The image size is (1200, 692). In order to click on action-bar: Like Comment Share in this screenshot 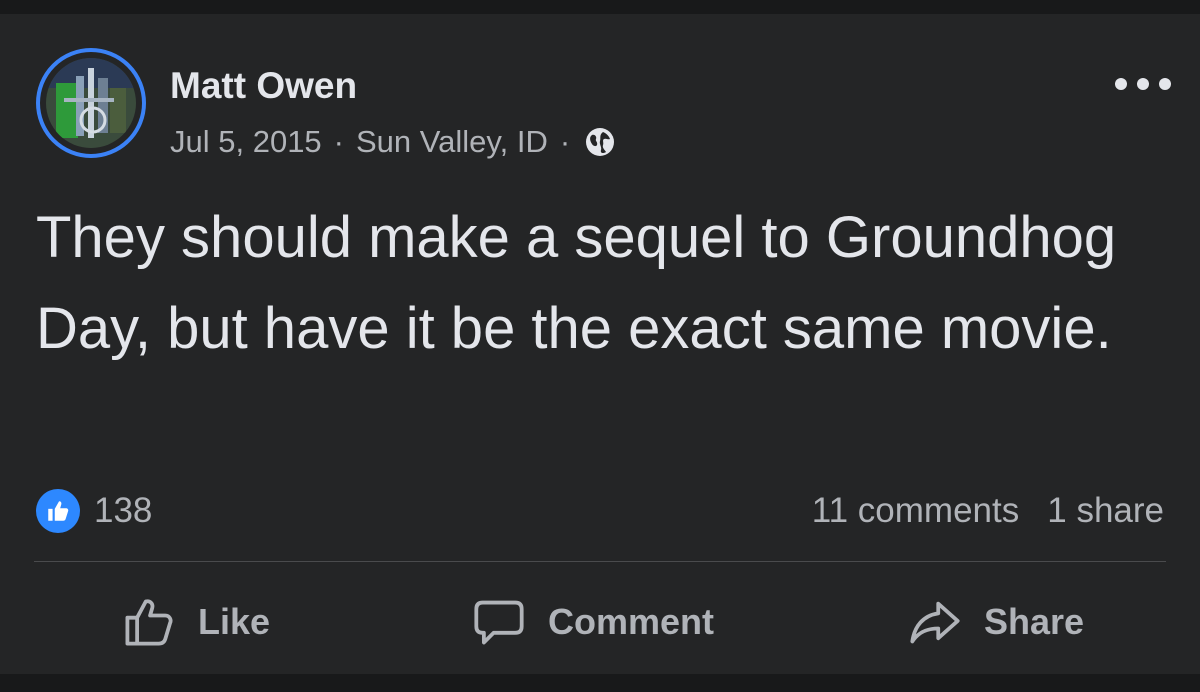, I will do `click(600, 622)`.